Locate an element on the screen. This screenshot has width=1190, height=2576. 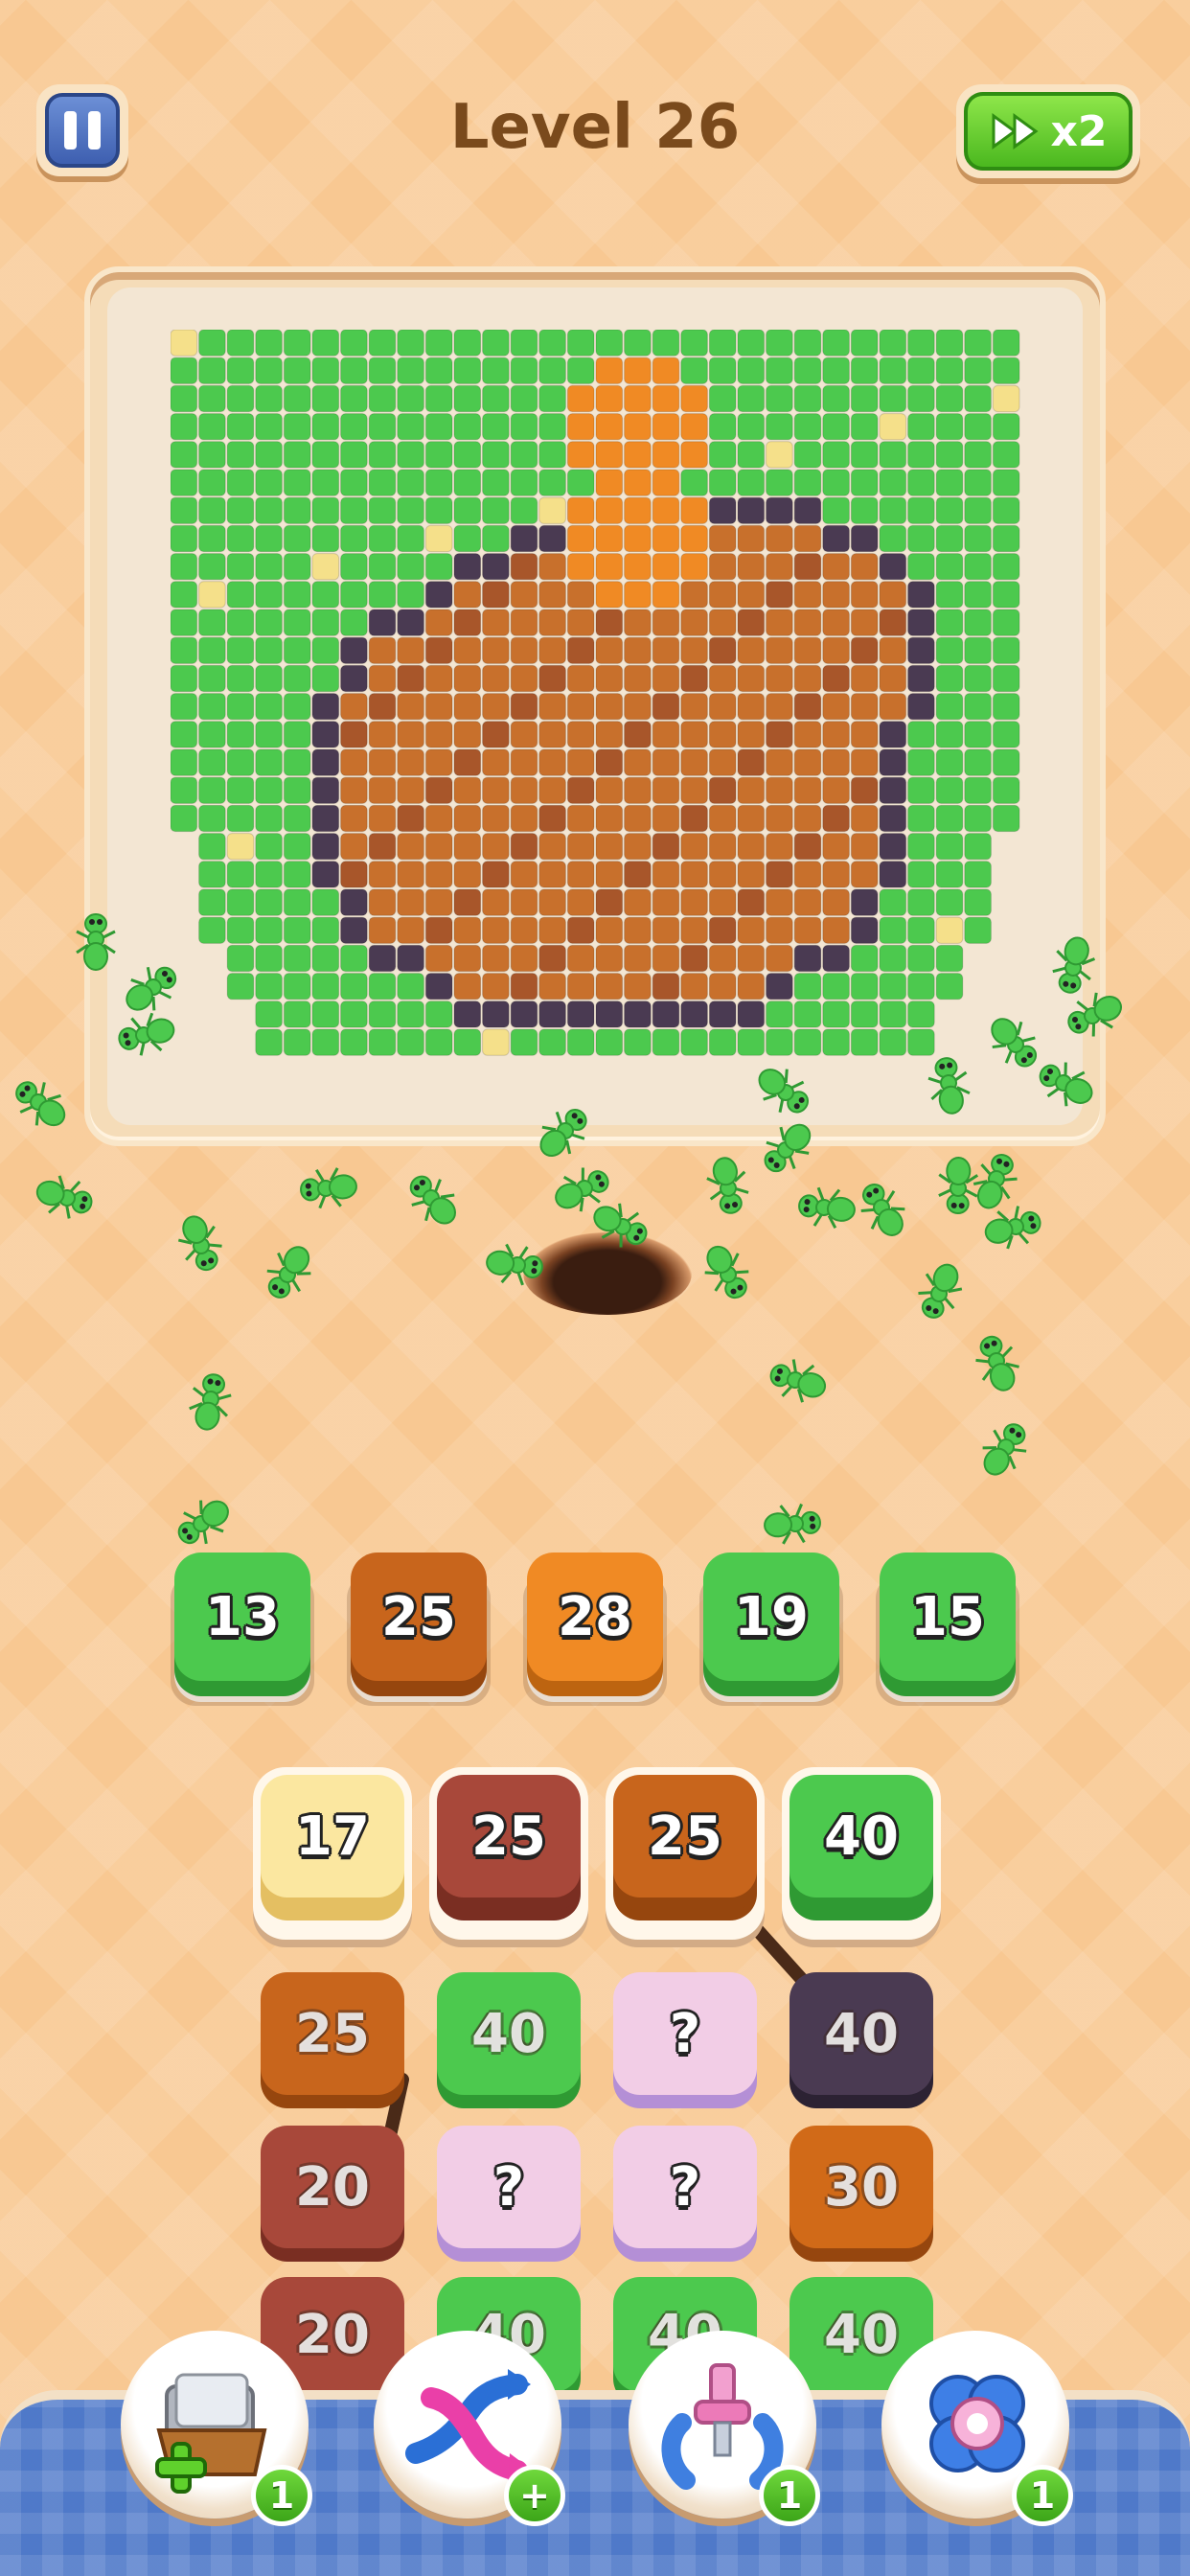
stack-block: 17 is located at coordinates (333, 1847).